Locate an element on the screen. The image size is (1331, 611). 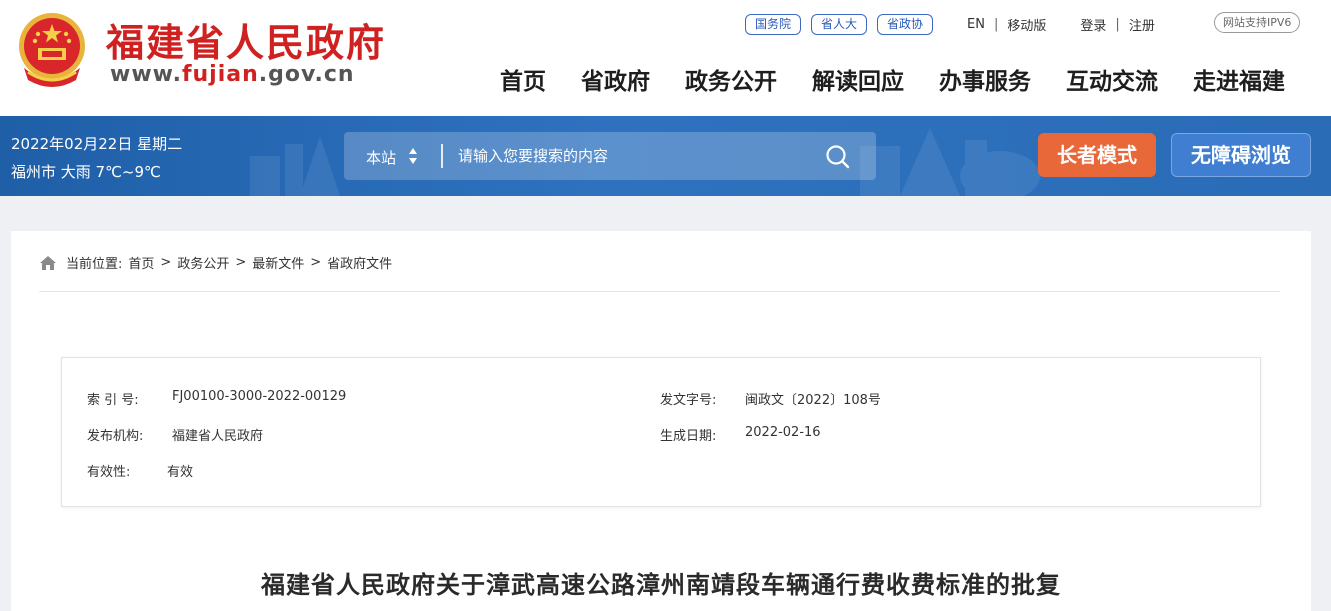
current-date: 2022年02月22日 星期二 is located at coordinates (97, 144).